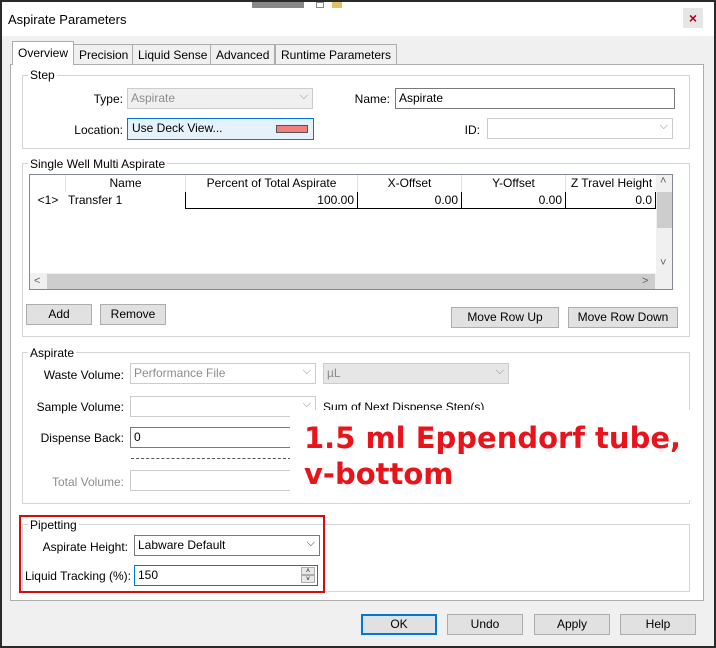 The width and height of the screenshot is (716, 648). I want to click on row-x-offset-cell: 0.00, so click(410, 200).